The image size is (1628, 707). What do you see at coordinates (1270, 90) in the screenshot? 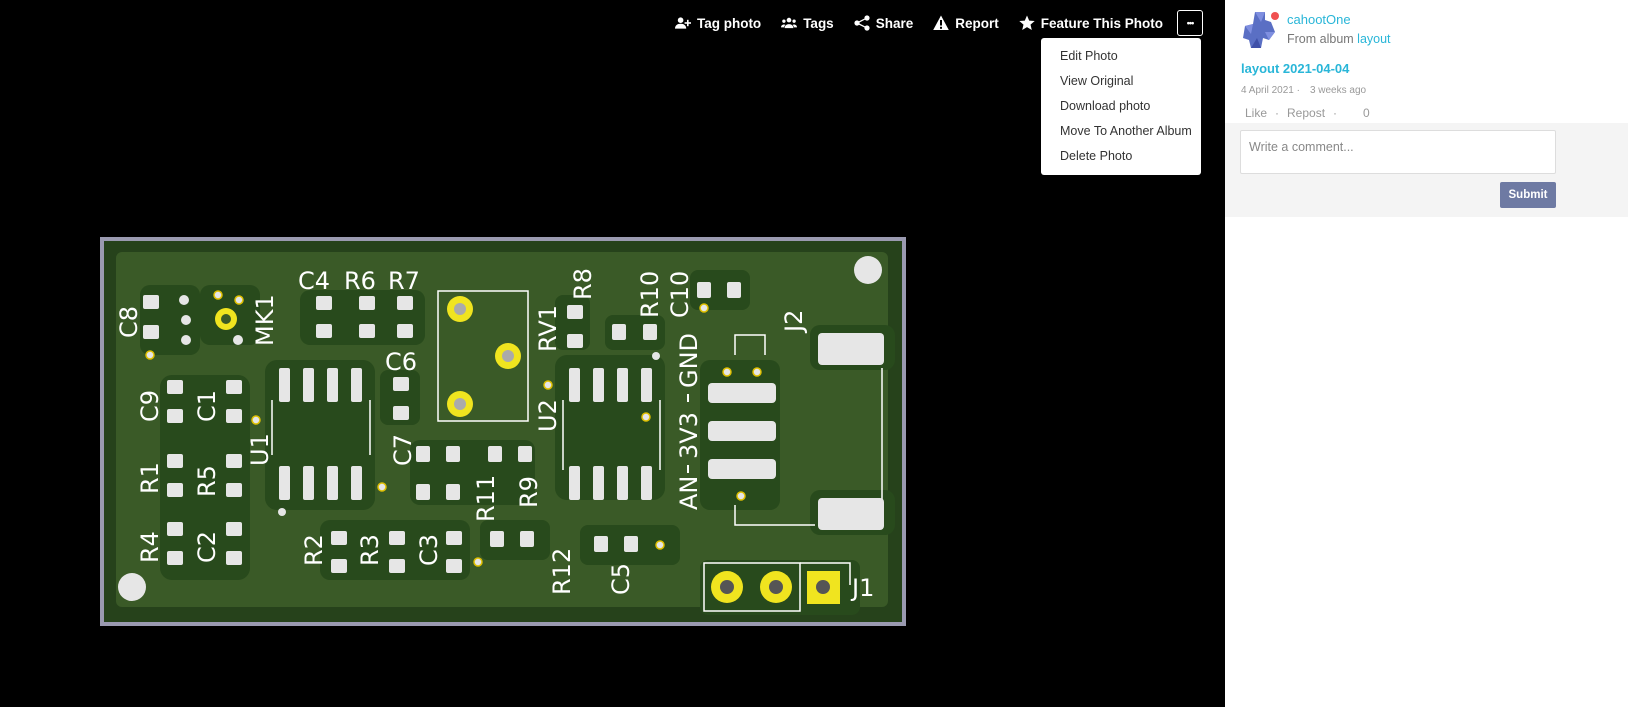
I see `photo-date: 4 April 2021 ·` at bounding box center [1270, 90].